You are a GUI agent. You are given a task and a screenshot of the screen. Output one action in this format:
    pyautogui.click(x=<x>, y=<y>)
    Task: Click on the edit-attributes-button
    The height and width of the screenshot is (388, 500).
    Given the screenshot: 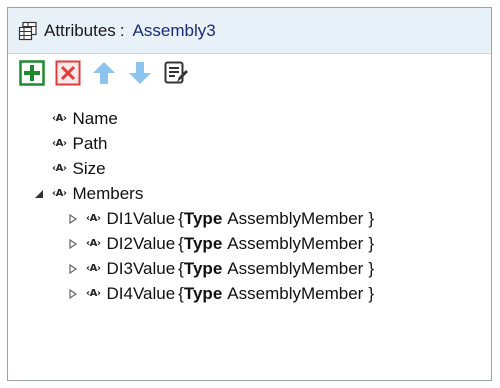 What is the action you would take?
    pyautogui.click(x=176, y=73)
    